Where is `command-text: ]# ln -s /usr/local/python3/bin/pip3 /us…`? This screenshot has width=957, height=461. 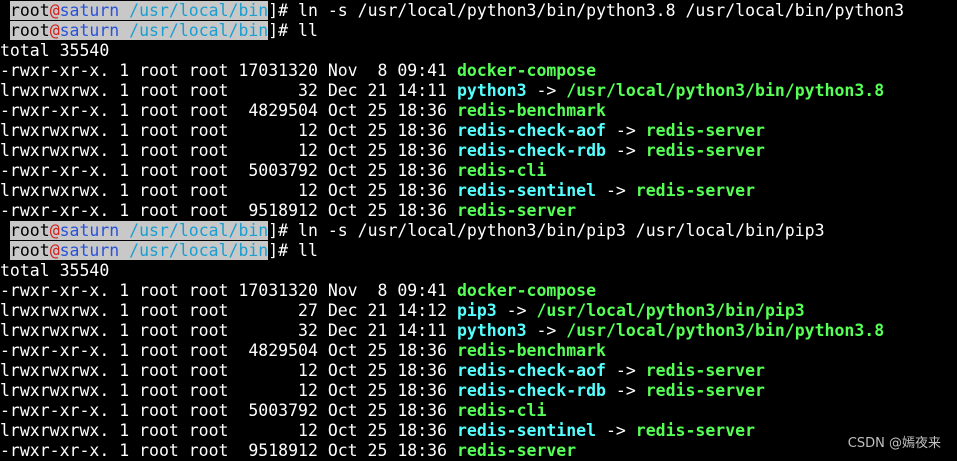 command-text: ]# ln -s /usr/local/python3/bin/pip3 /us… is located at coordinates (546, 230).